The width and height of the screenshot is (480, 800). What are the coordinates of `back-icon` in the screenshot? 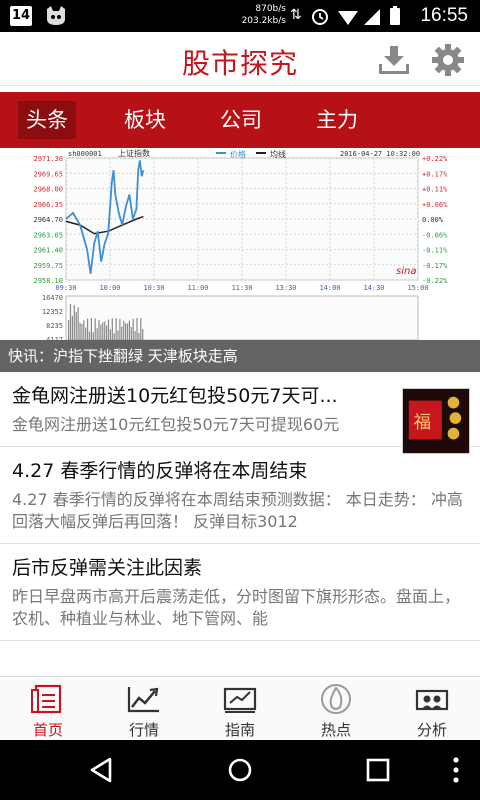 It's located at (102, 770).